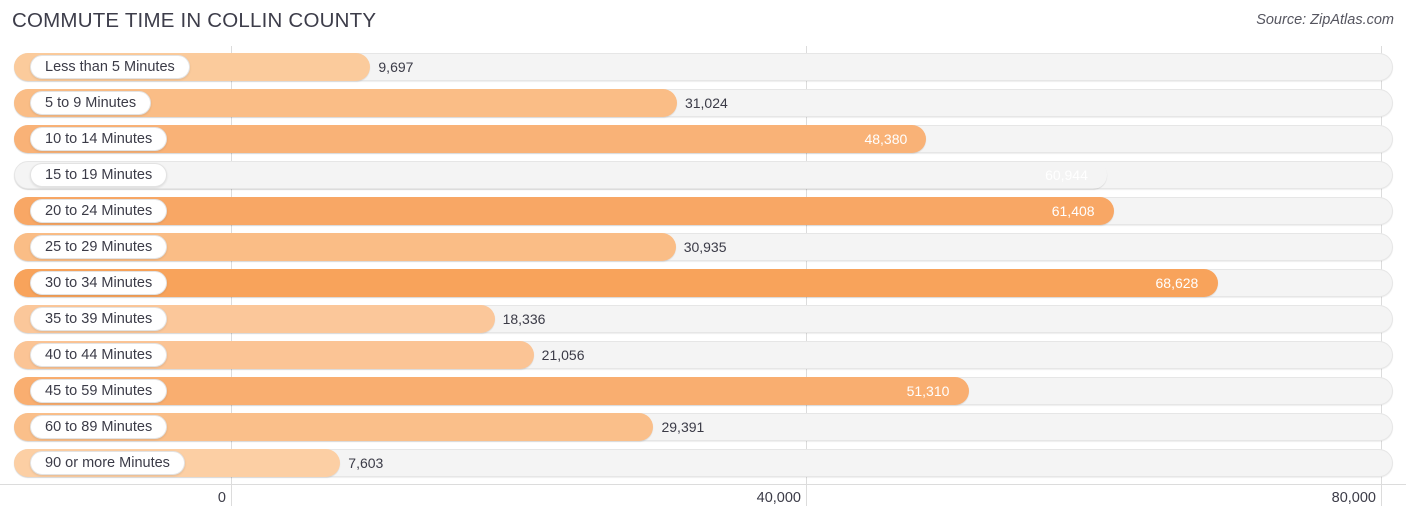 Image resolution: width=1406 pixels, height=522 pixels. What do you see at coordinates (703, 484) in the screenshot?
I see `axis-rule` at bounding box center [703, 484].